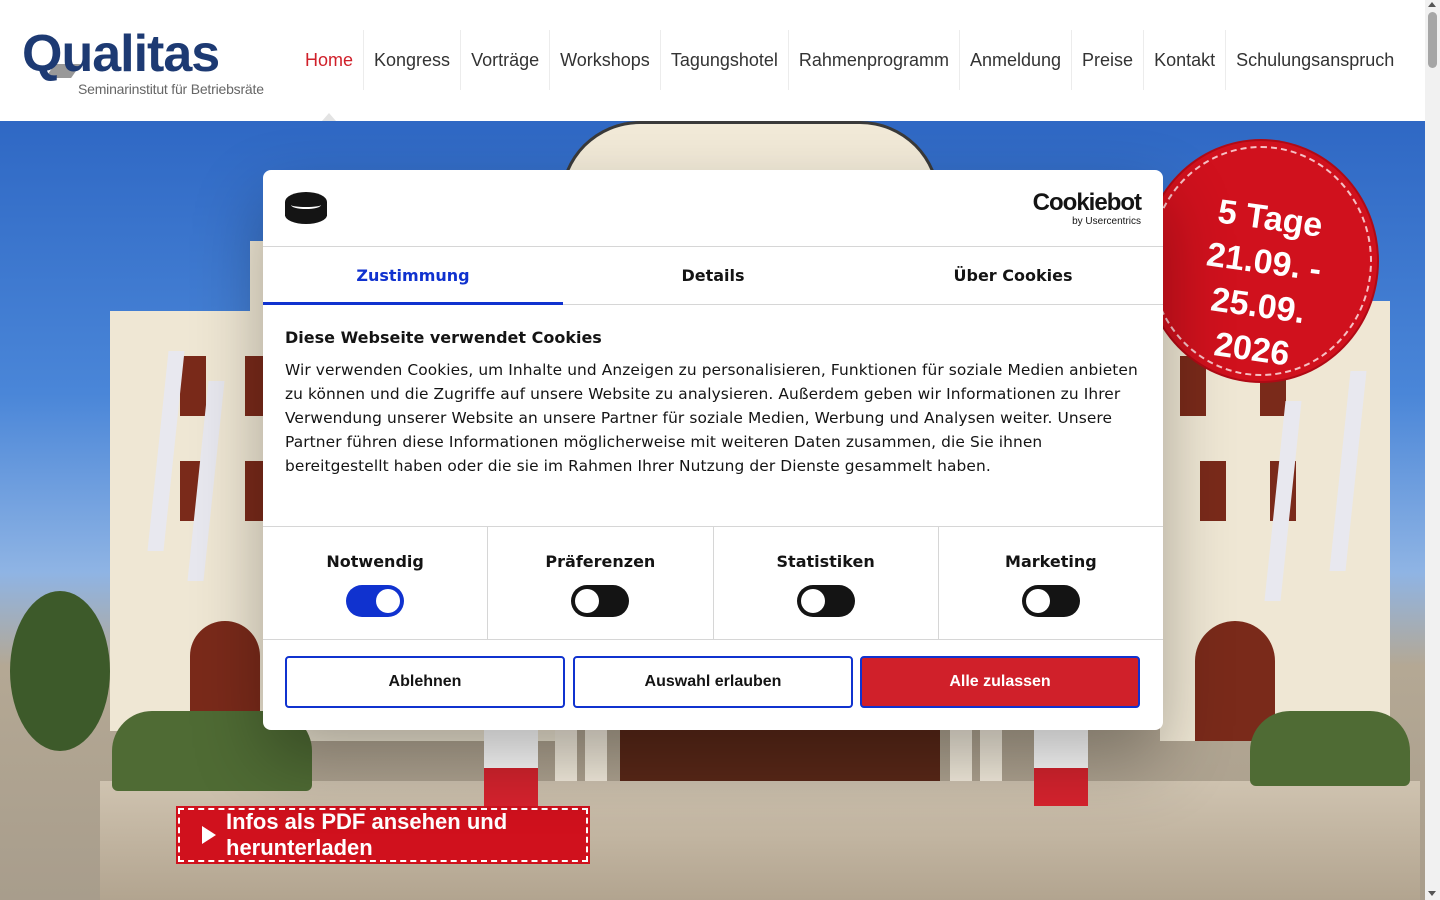 This screenshot has height=900, width=1440. I want to click on pdf-download-label: Infos als PDF ansehen und herunterladen, so click(367, 834).